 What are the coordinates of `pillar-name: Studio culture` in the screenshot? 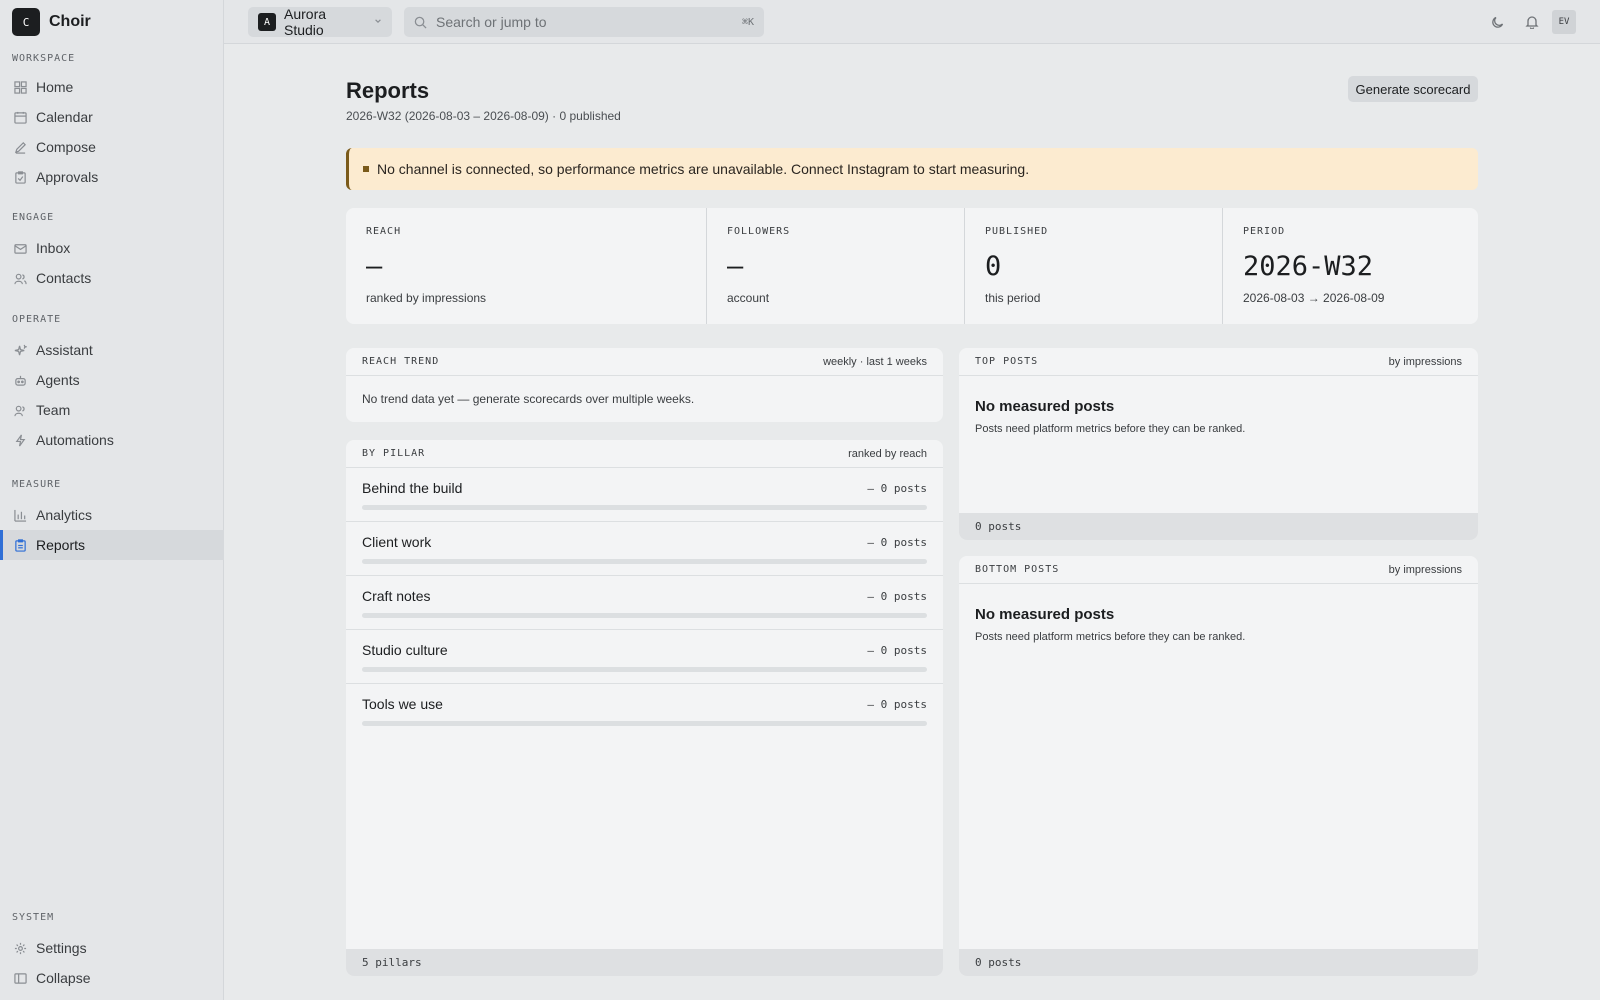 It's located at (405, 650).